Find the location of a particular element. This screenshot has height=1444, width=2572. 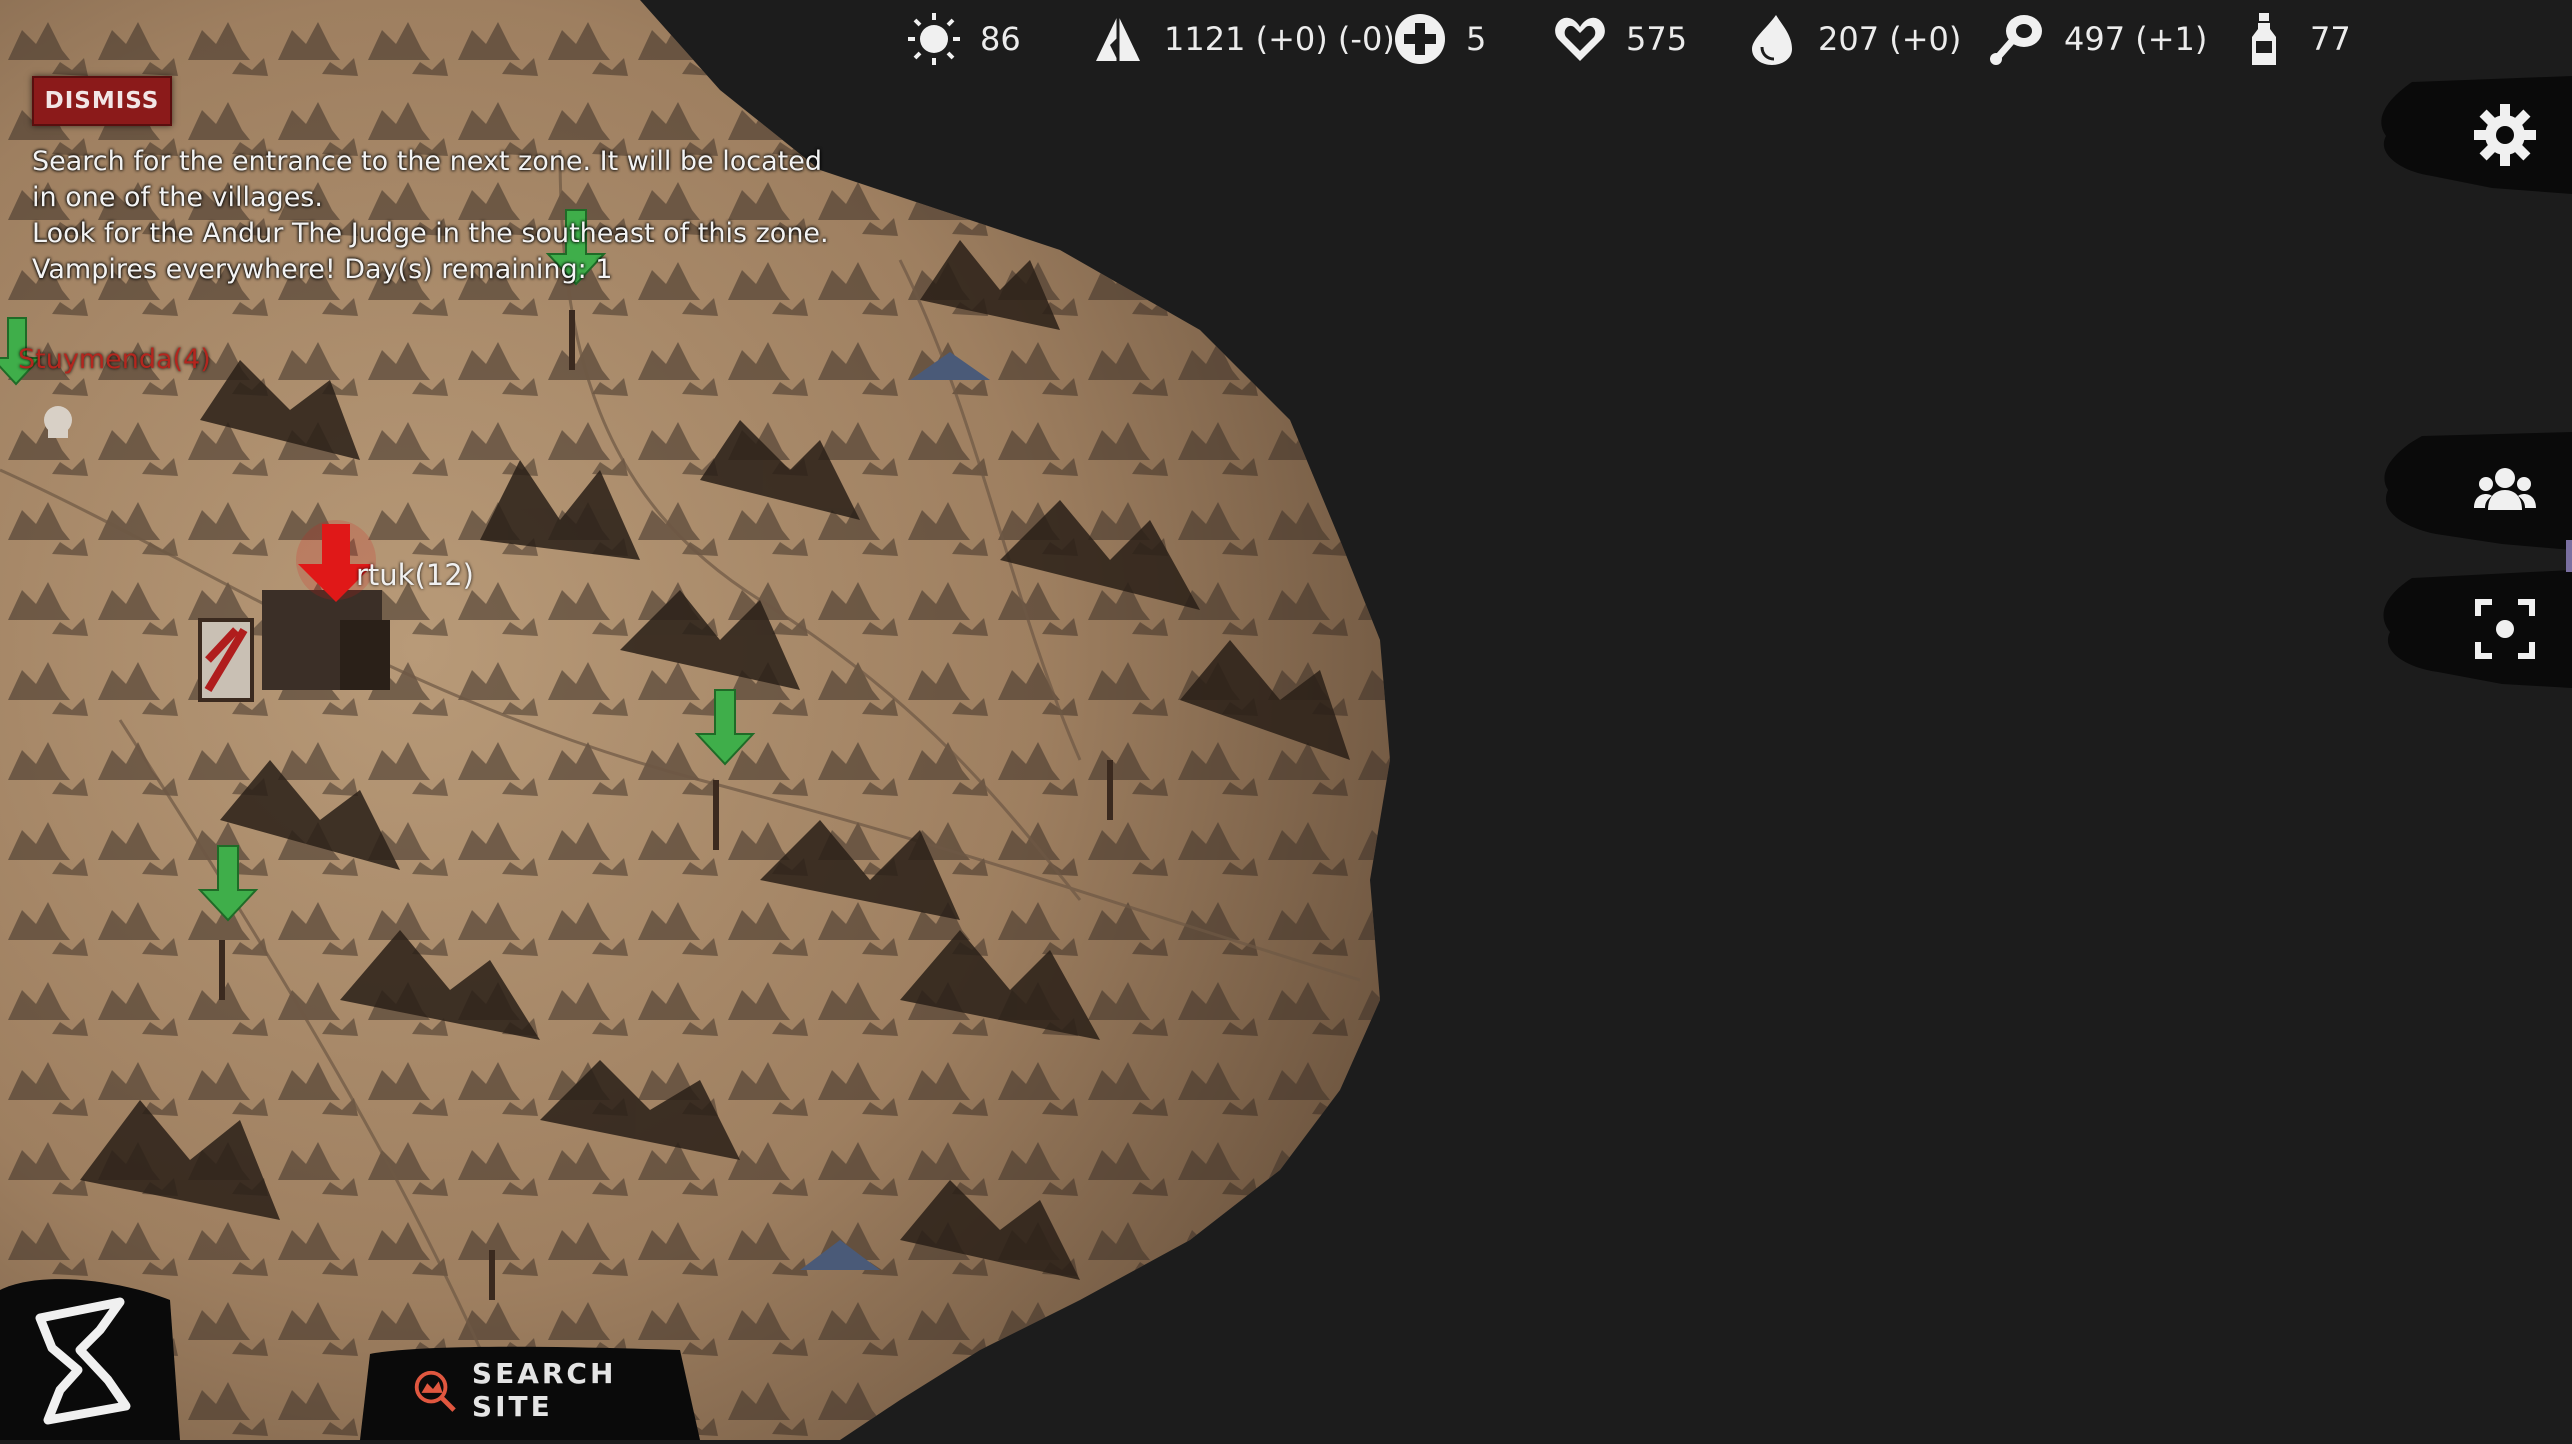

meat-icon is located at coordinates (2016, 40).